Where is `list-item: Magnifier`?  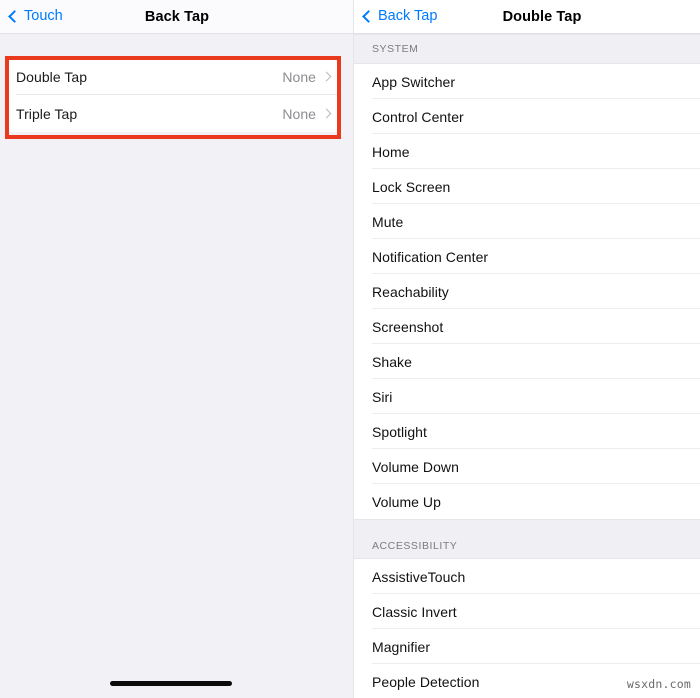
list-item: Magnifier is located at coordinates (527, 646).